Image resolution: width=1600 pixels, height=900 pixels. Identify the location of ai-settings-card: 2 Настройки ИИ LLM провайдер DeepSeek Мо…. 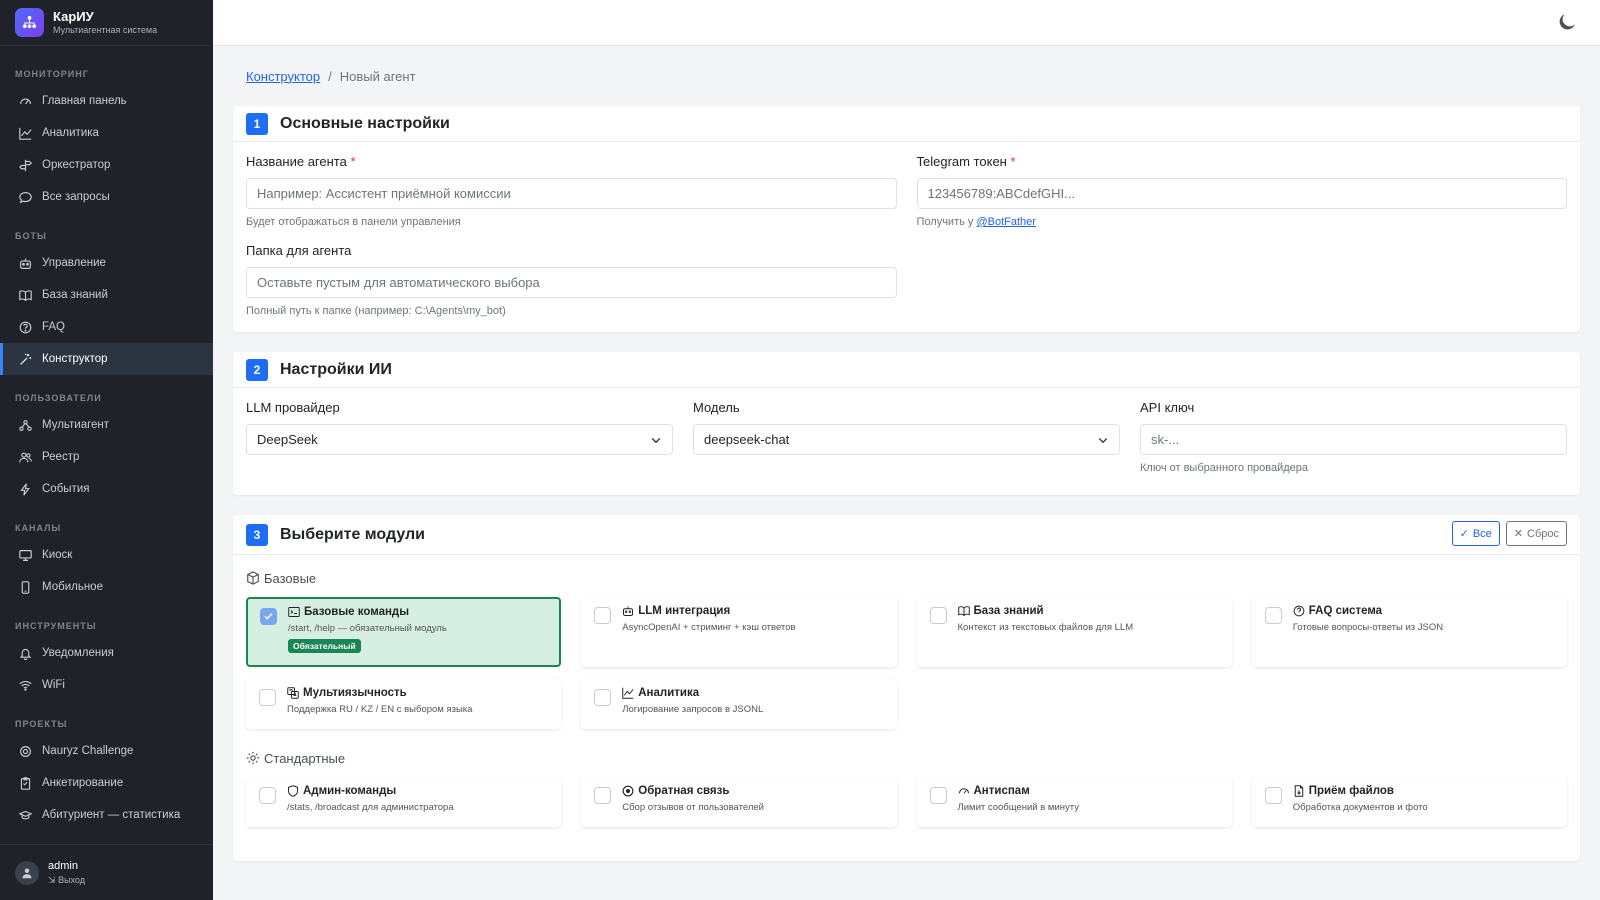
(906, 423).